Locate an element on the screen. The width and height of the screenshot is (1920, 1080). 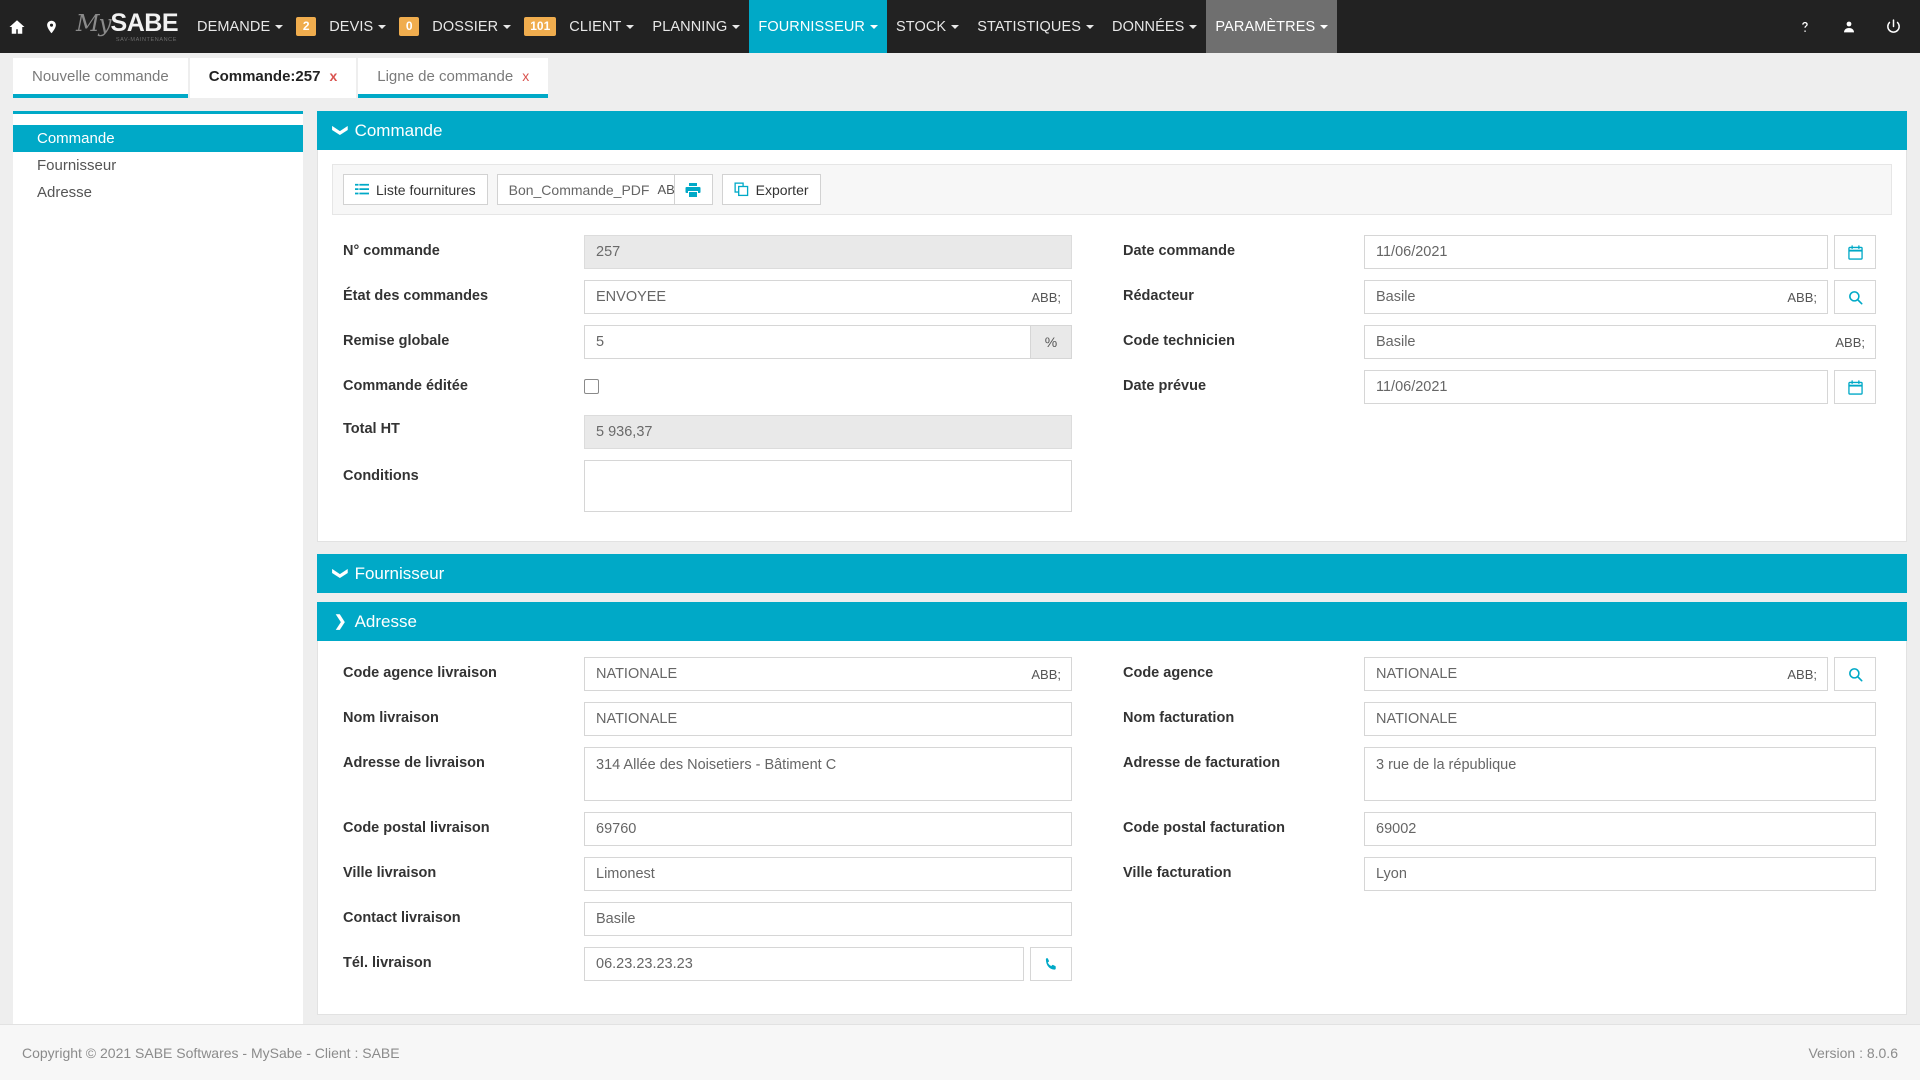
exporter-label: Exporter is located at coordinates (782, 189).